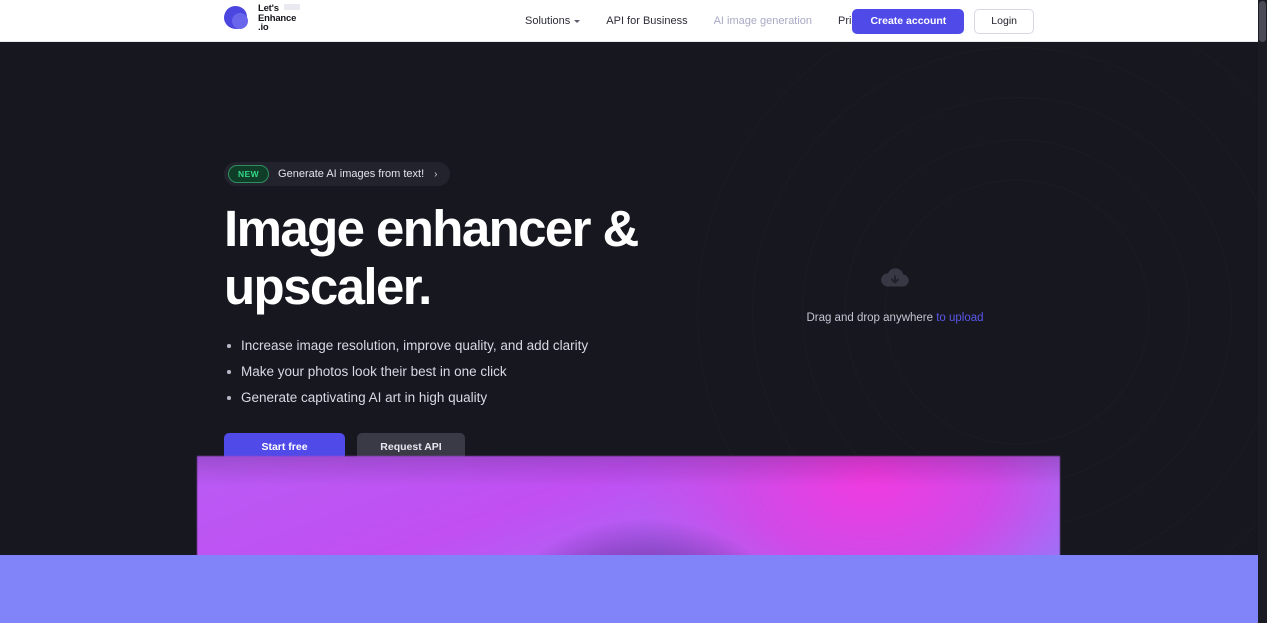 The width and height of the screenshot is (1267, 623). Describe the element at coordinates (263, 28) in the screenshot. I see `logo-line-3: .io` at that location.